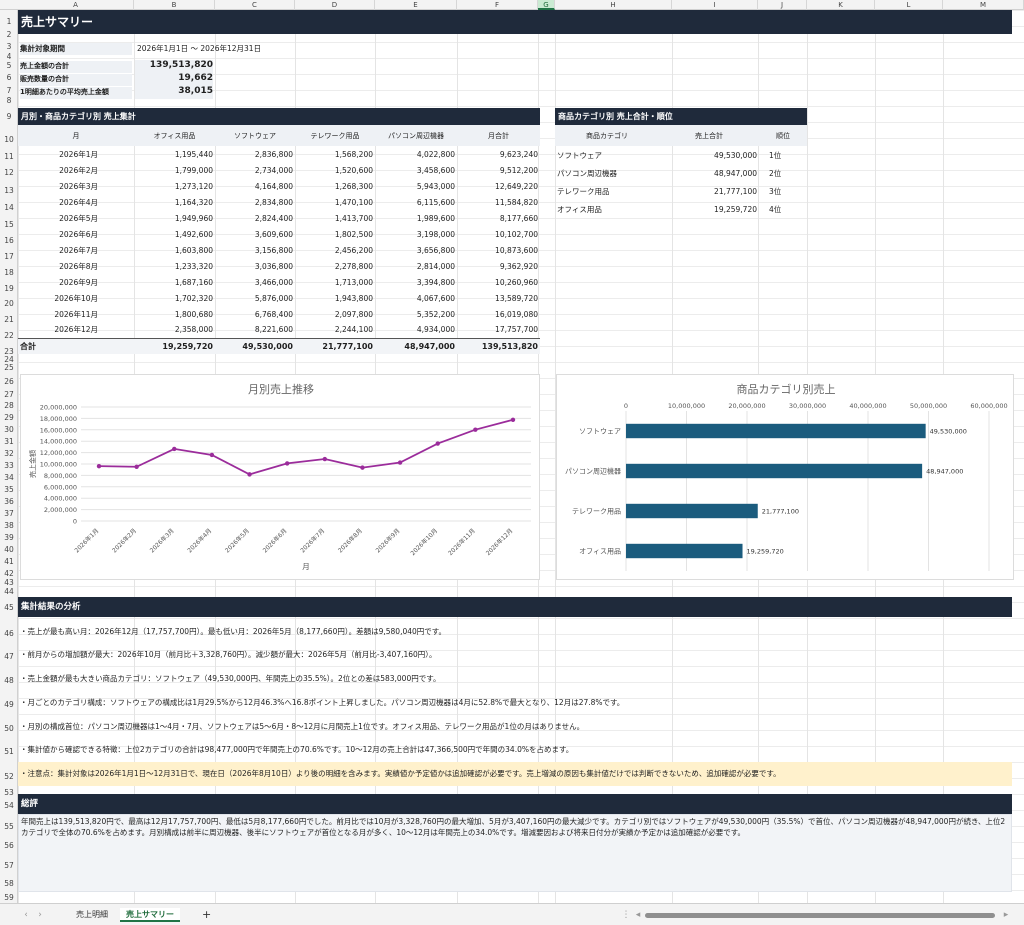  Describe the element at coordinates (983, 5) in the screenshot. I see `column-header-m: M` at that location.